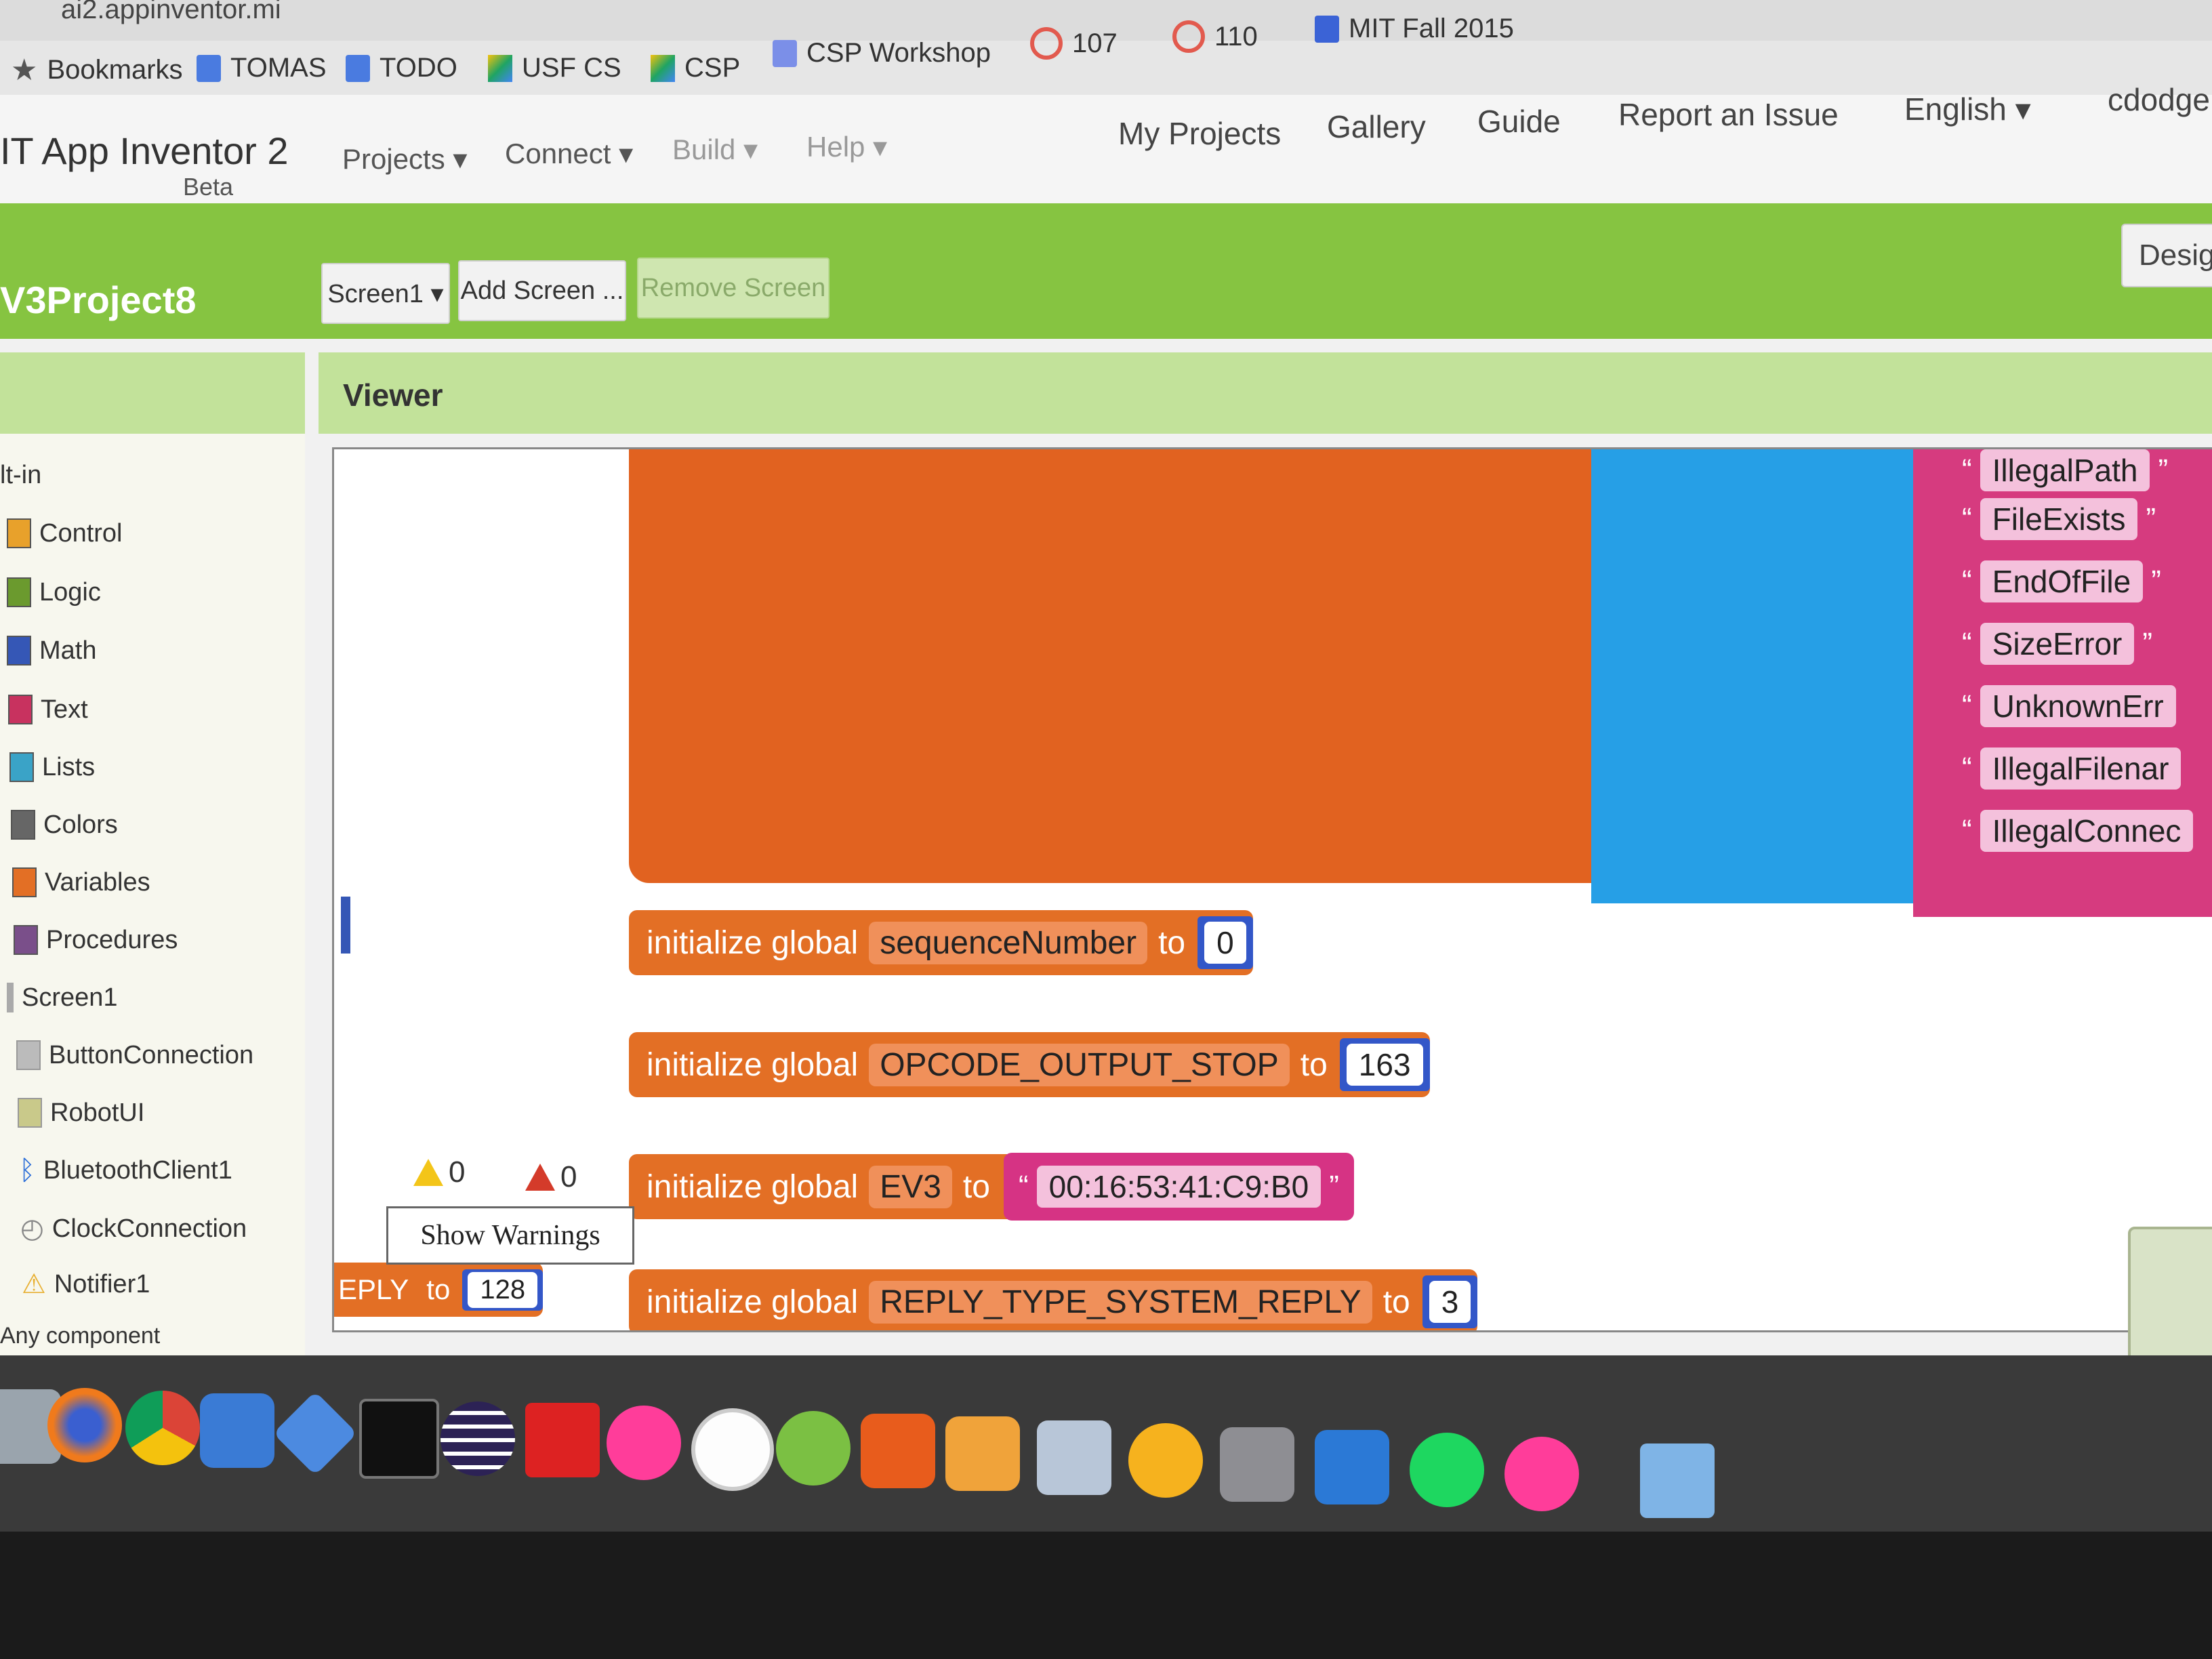 Image resolution: width=2212 pixels, height=1659 pixels. I want to click on error-item: “SizeError”, so click(2057, 644).